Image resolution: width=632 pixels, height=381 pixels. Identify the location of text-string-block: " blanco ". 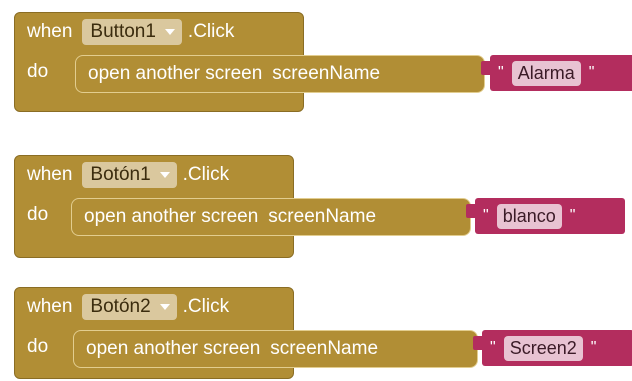
(545, 216).